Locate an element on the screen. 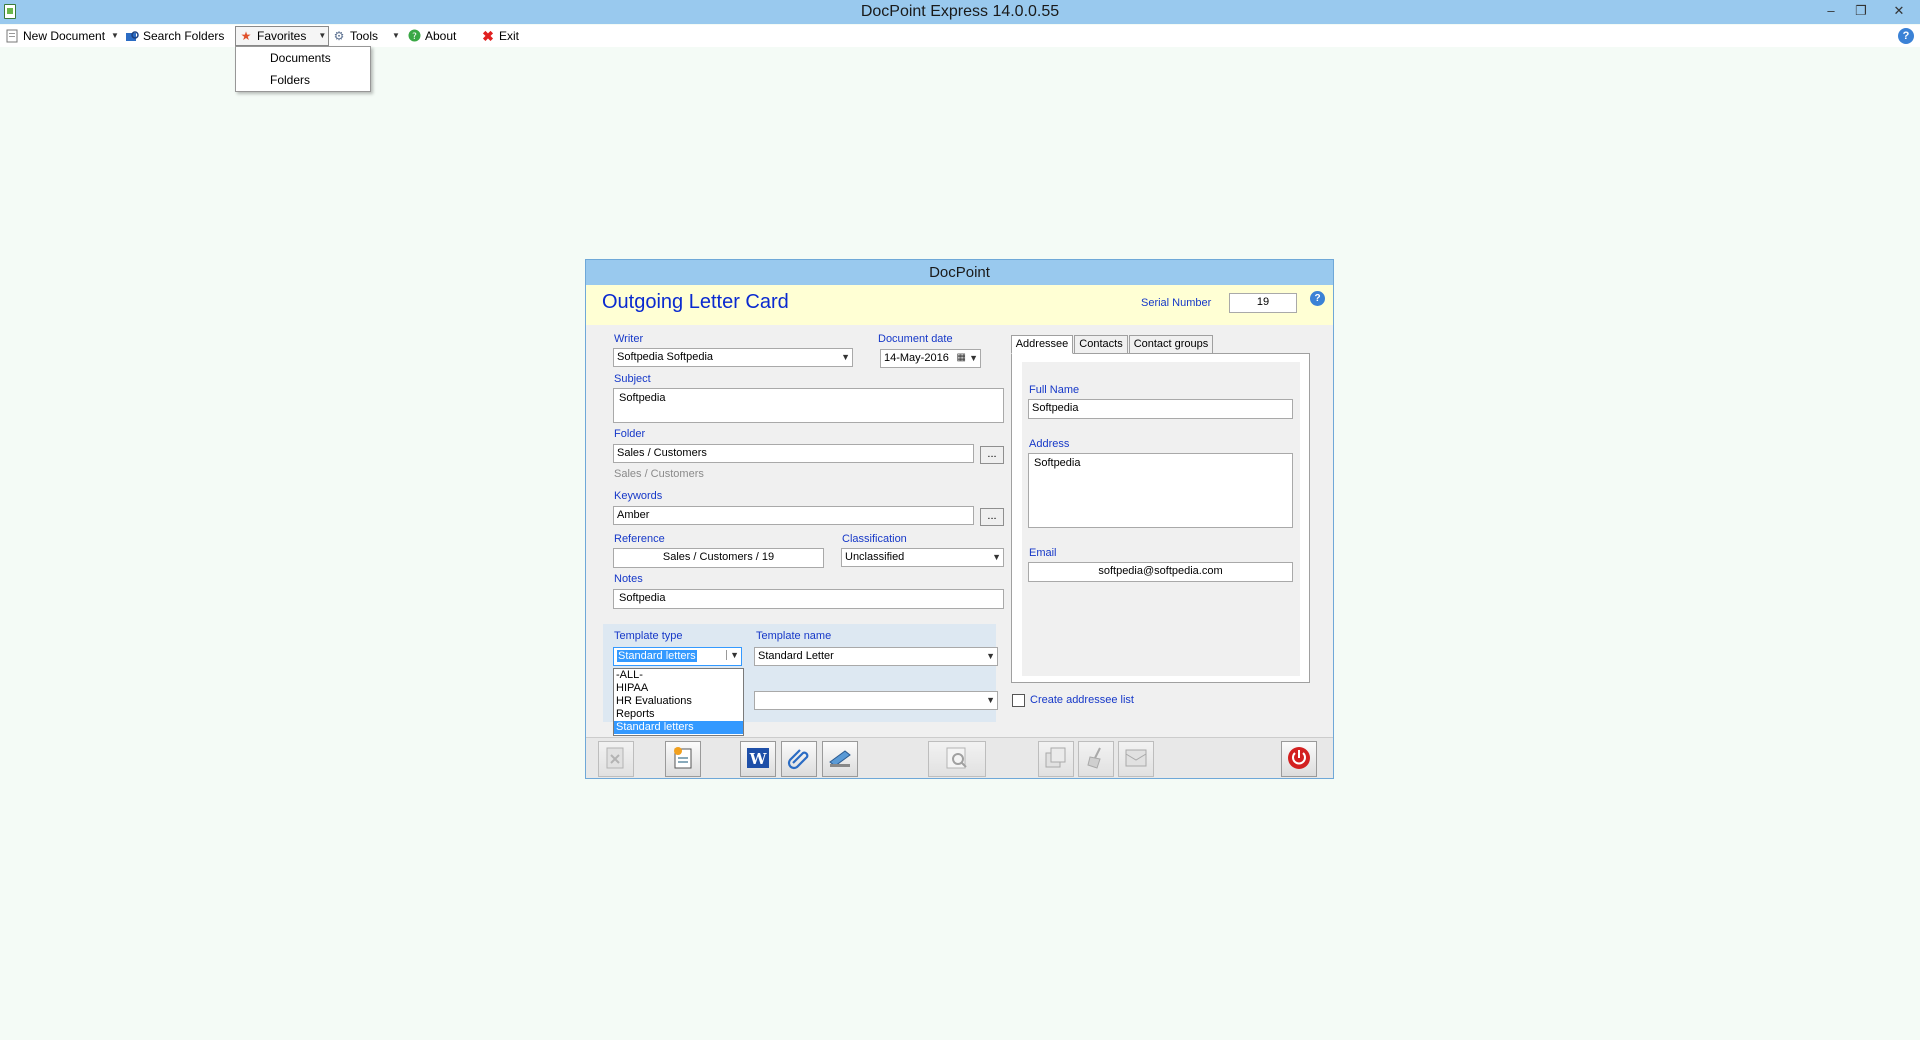 Image resolution: width=1920 pixels, height=1040 pixels. favorites-folders-item: Folders is located at coordinates (290, 80).